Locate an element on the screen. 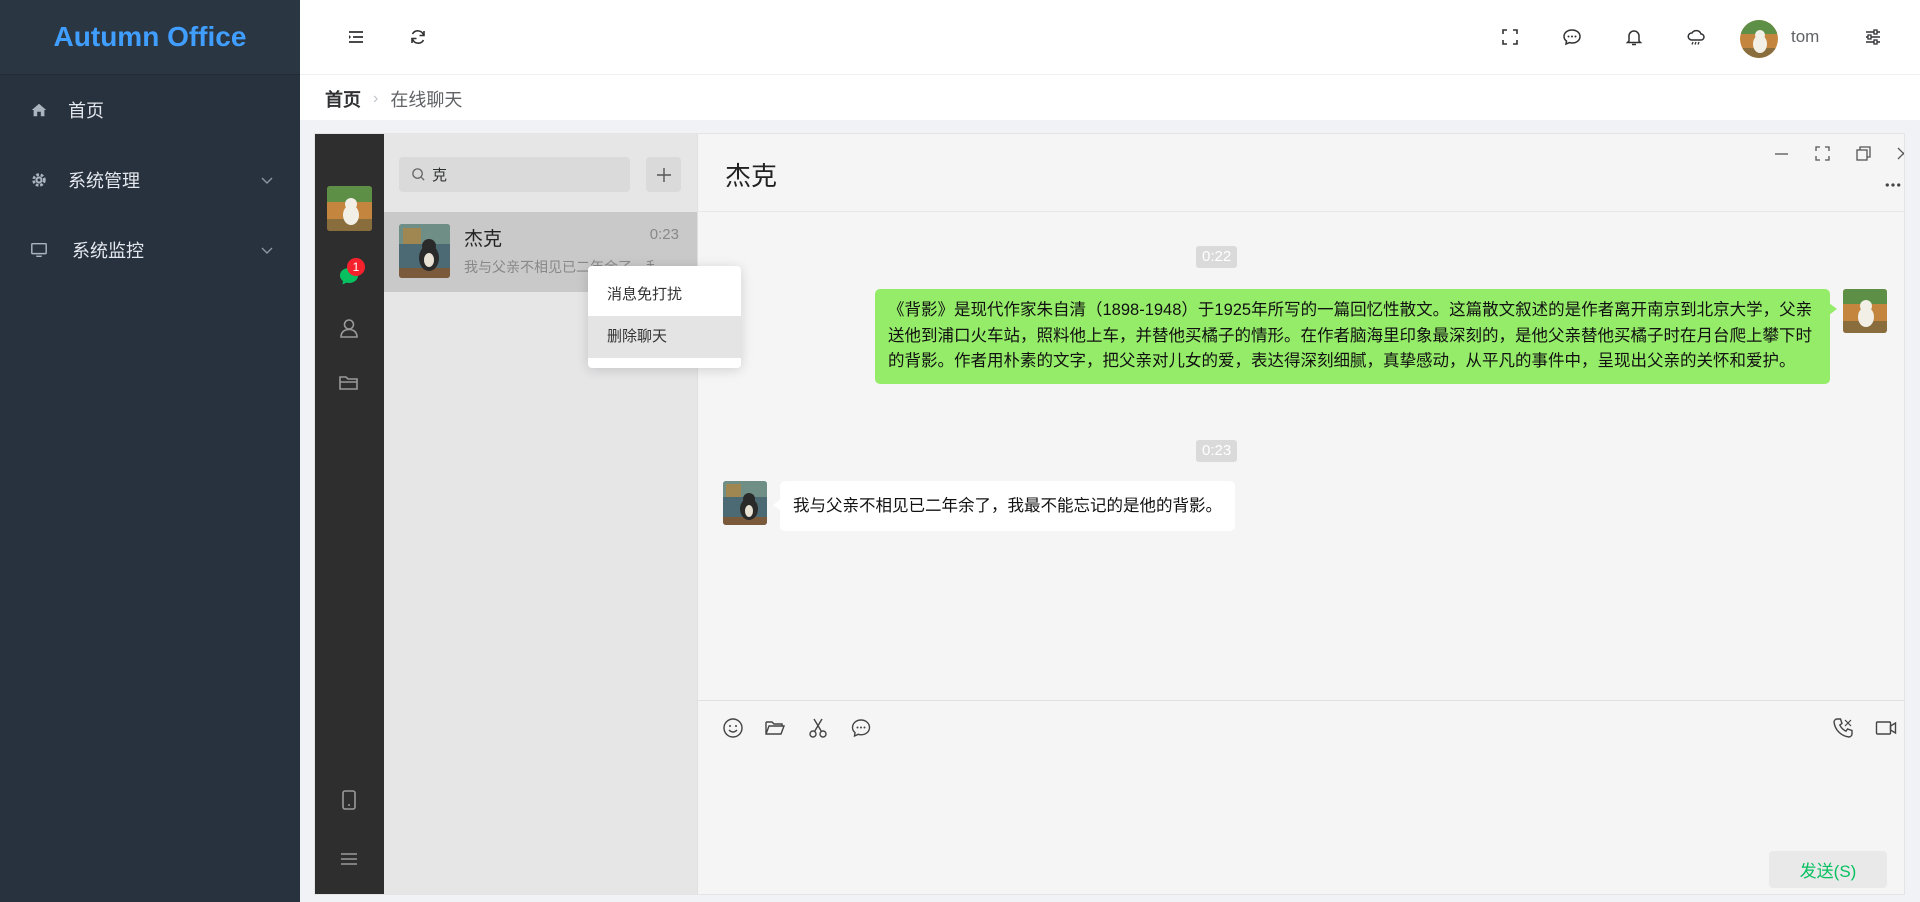 This screenshot has height=902, width=1920. add-chat-button is located at coordinates (663, 174).